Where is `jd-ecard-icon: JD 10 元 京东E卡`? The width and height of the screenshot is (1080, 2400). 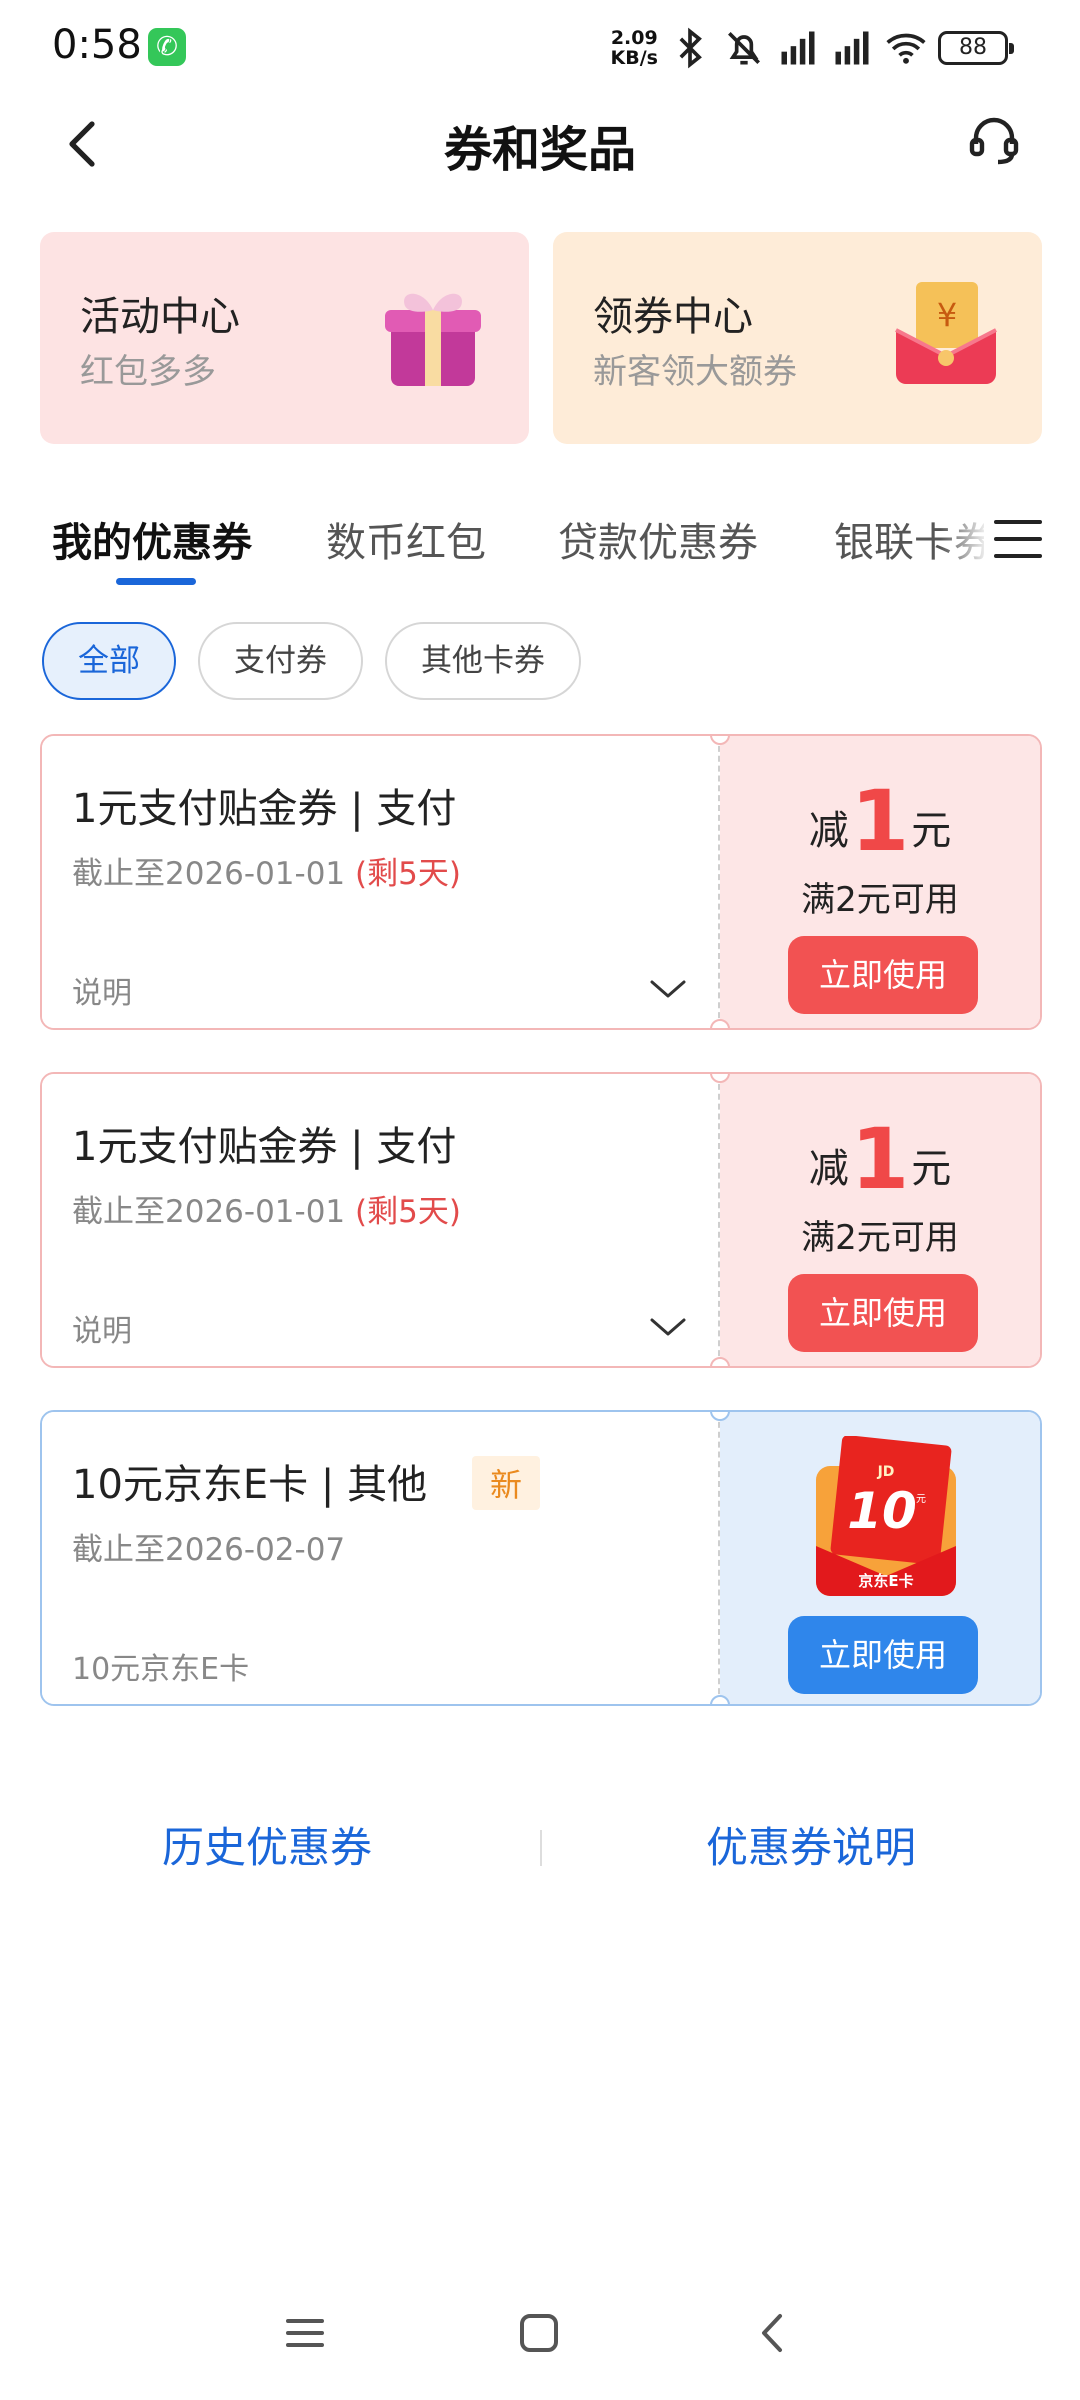
jd-ecard-icon: JD 10 元 京东E卡 is located at coordinates (886, 1516).